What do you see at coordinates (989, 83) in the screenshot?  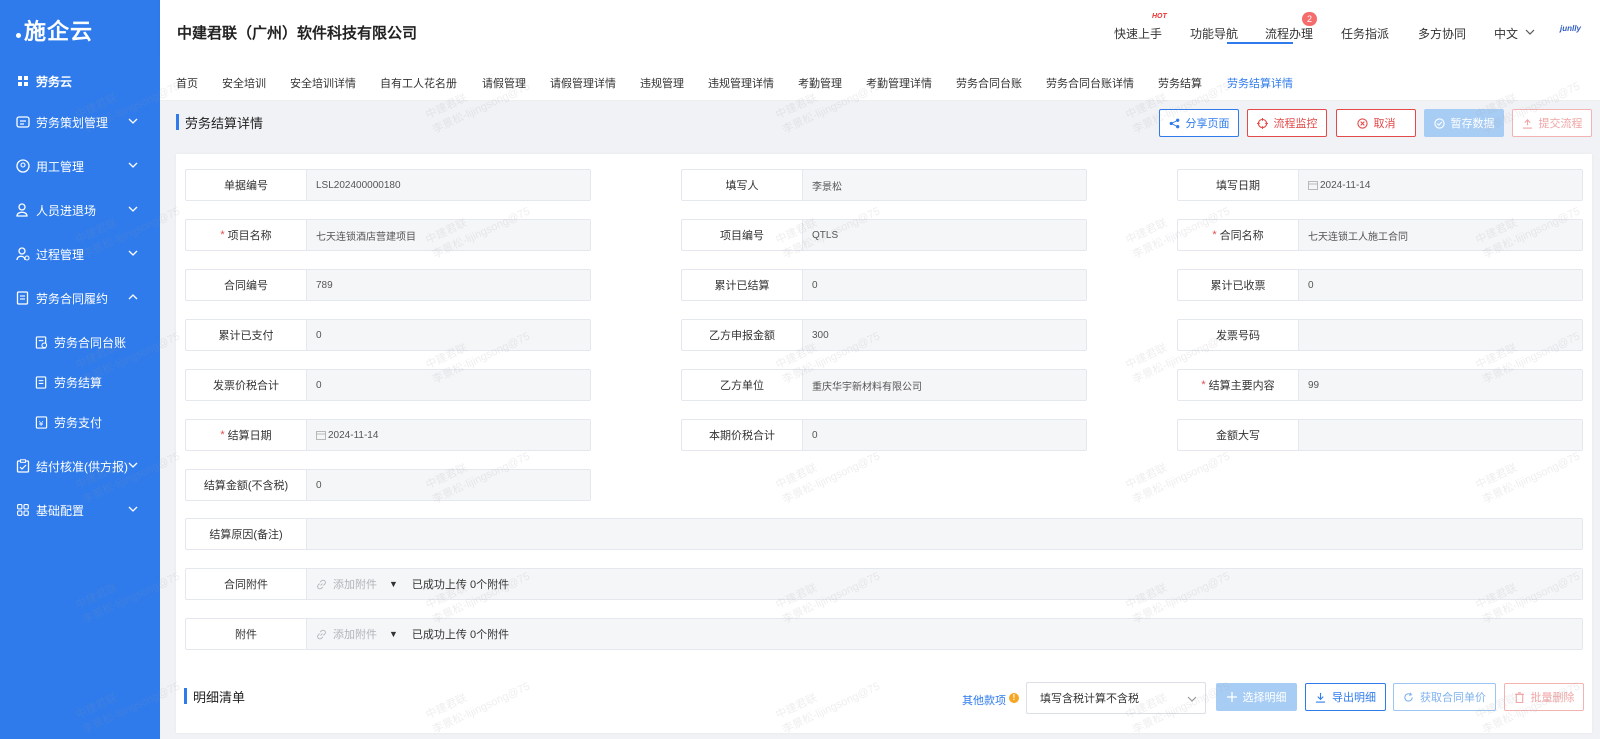 I see `tab-contract-ledger: 劳务合同台账` at bounding box center [989, 83].